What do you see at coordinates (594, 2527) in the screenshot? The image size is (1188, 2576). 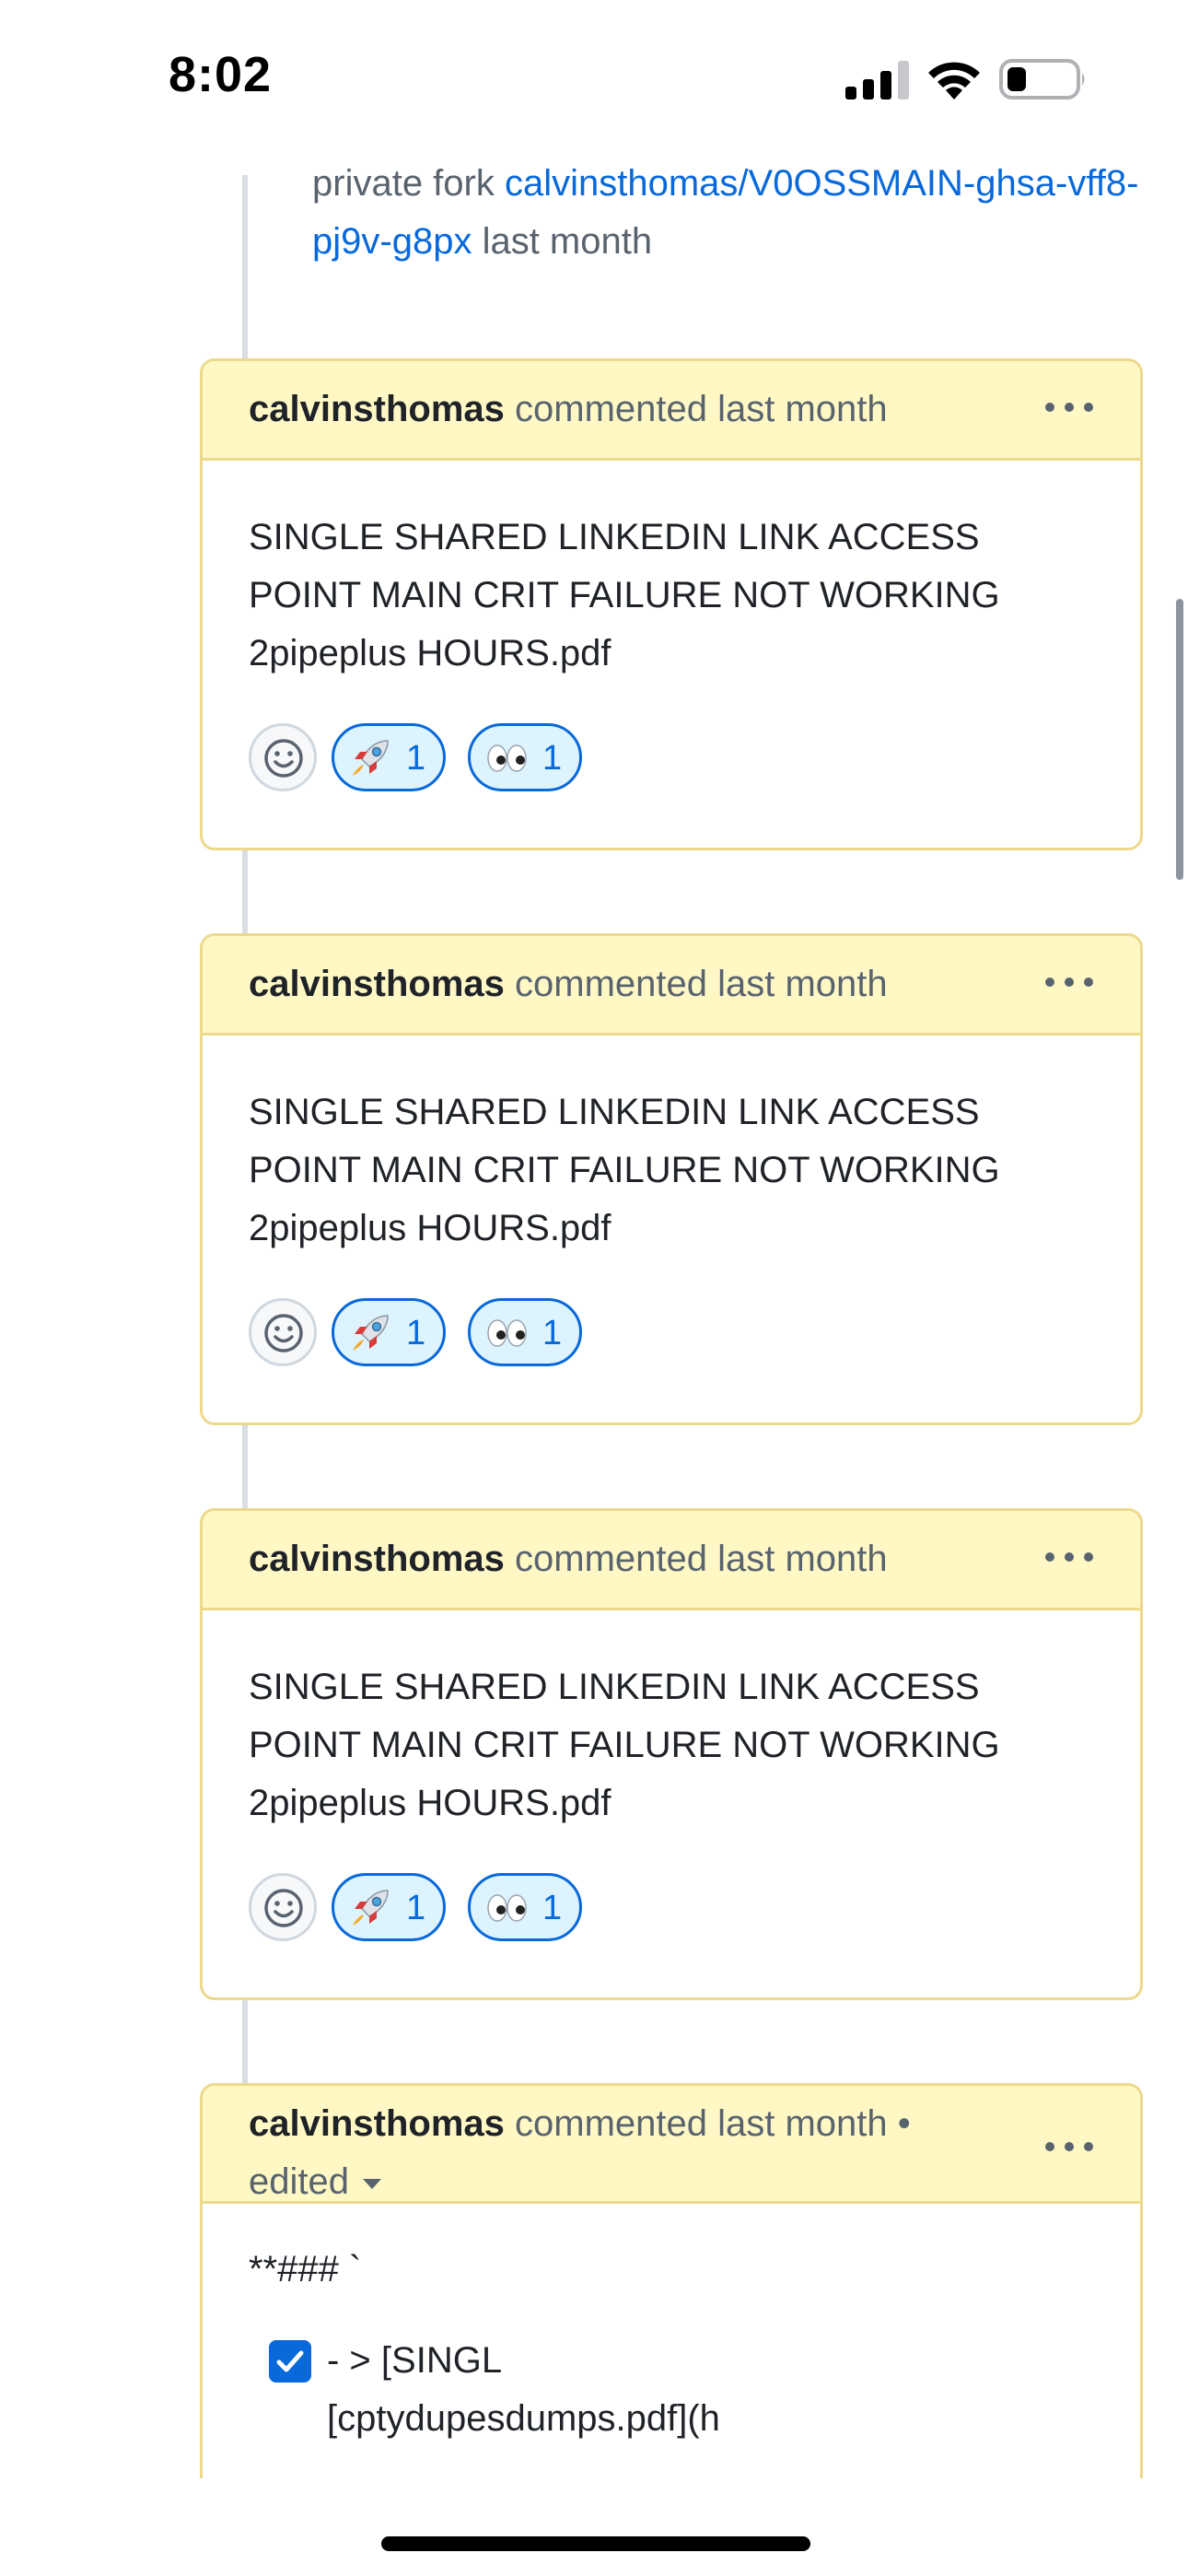 I see `bottom-safe-area` at bounding box center [594, 2527].